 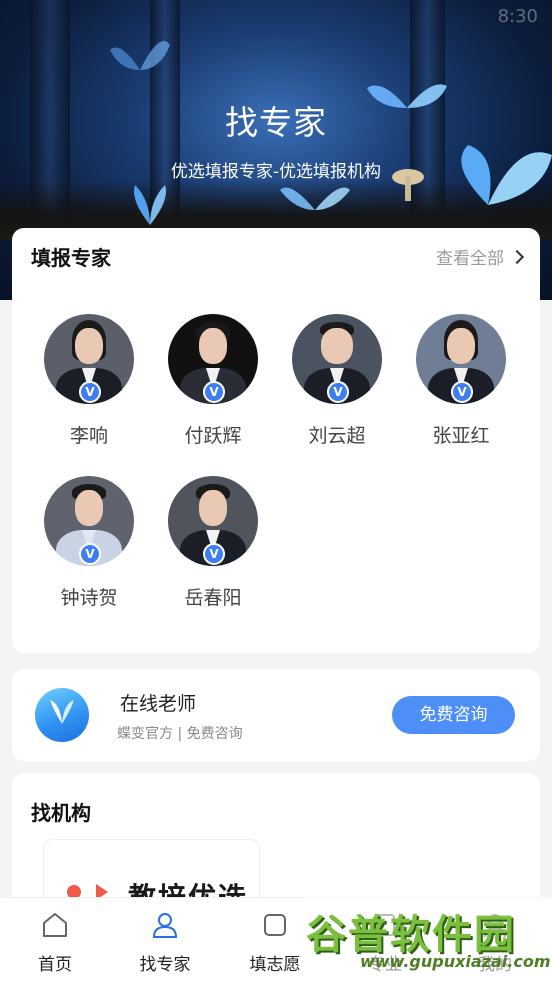 I want to click on expert-name: 付跃辉, so click(x=213, y=436).